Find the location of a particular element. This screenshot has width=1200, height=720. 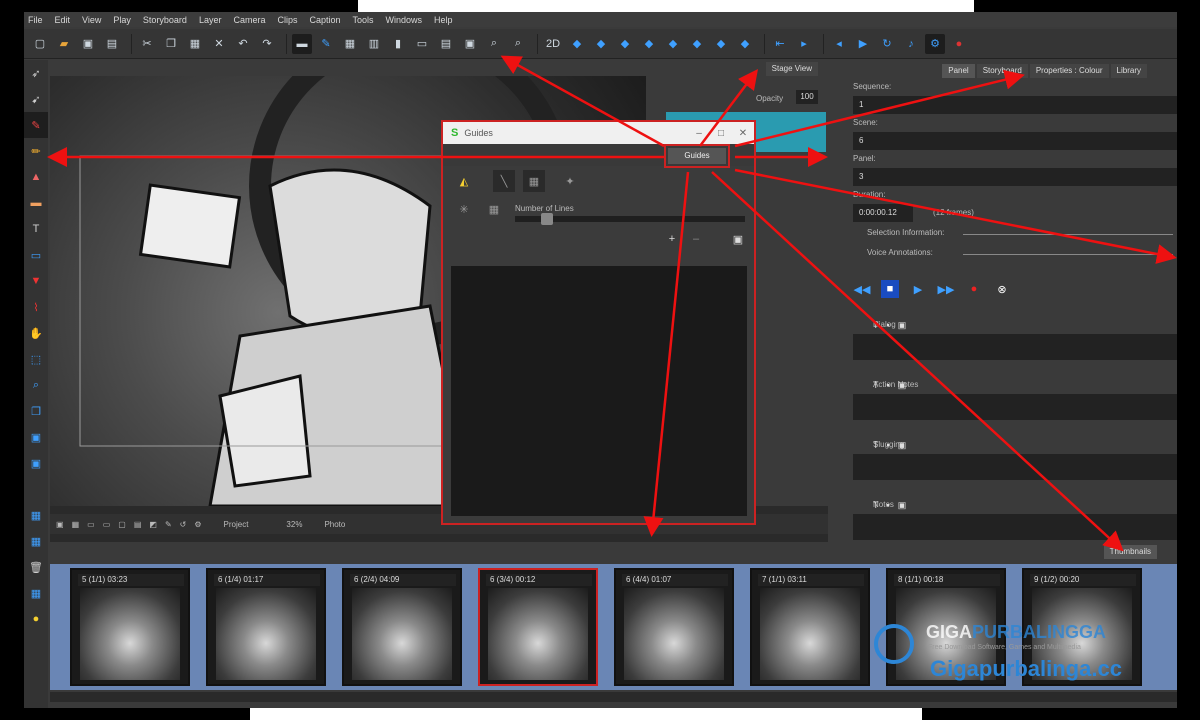

action-notes-icons: T▪▣ is located at coordinates (1025, 385).